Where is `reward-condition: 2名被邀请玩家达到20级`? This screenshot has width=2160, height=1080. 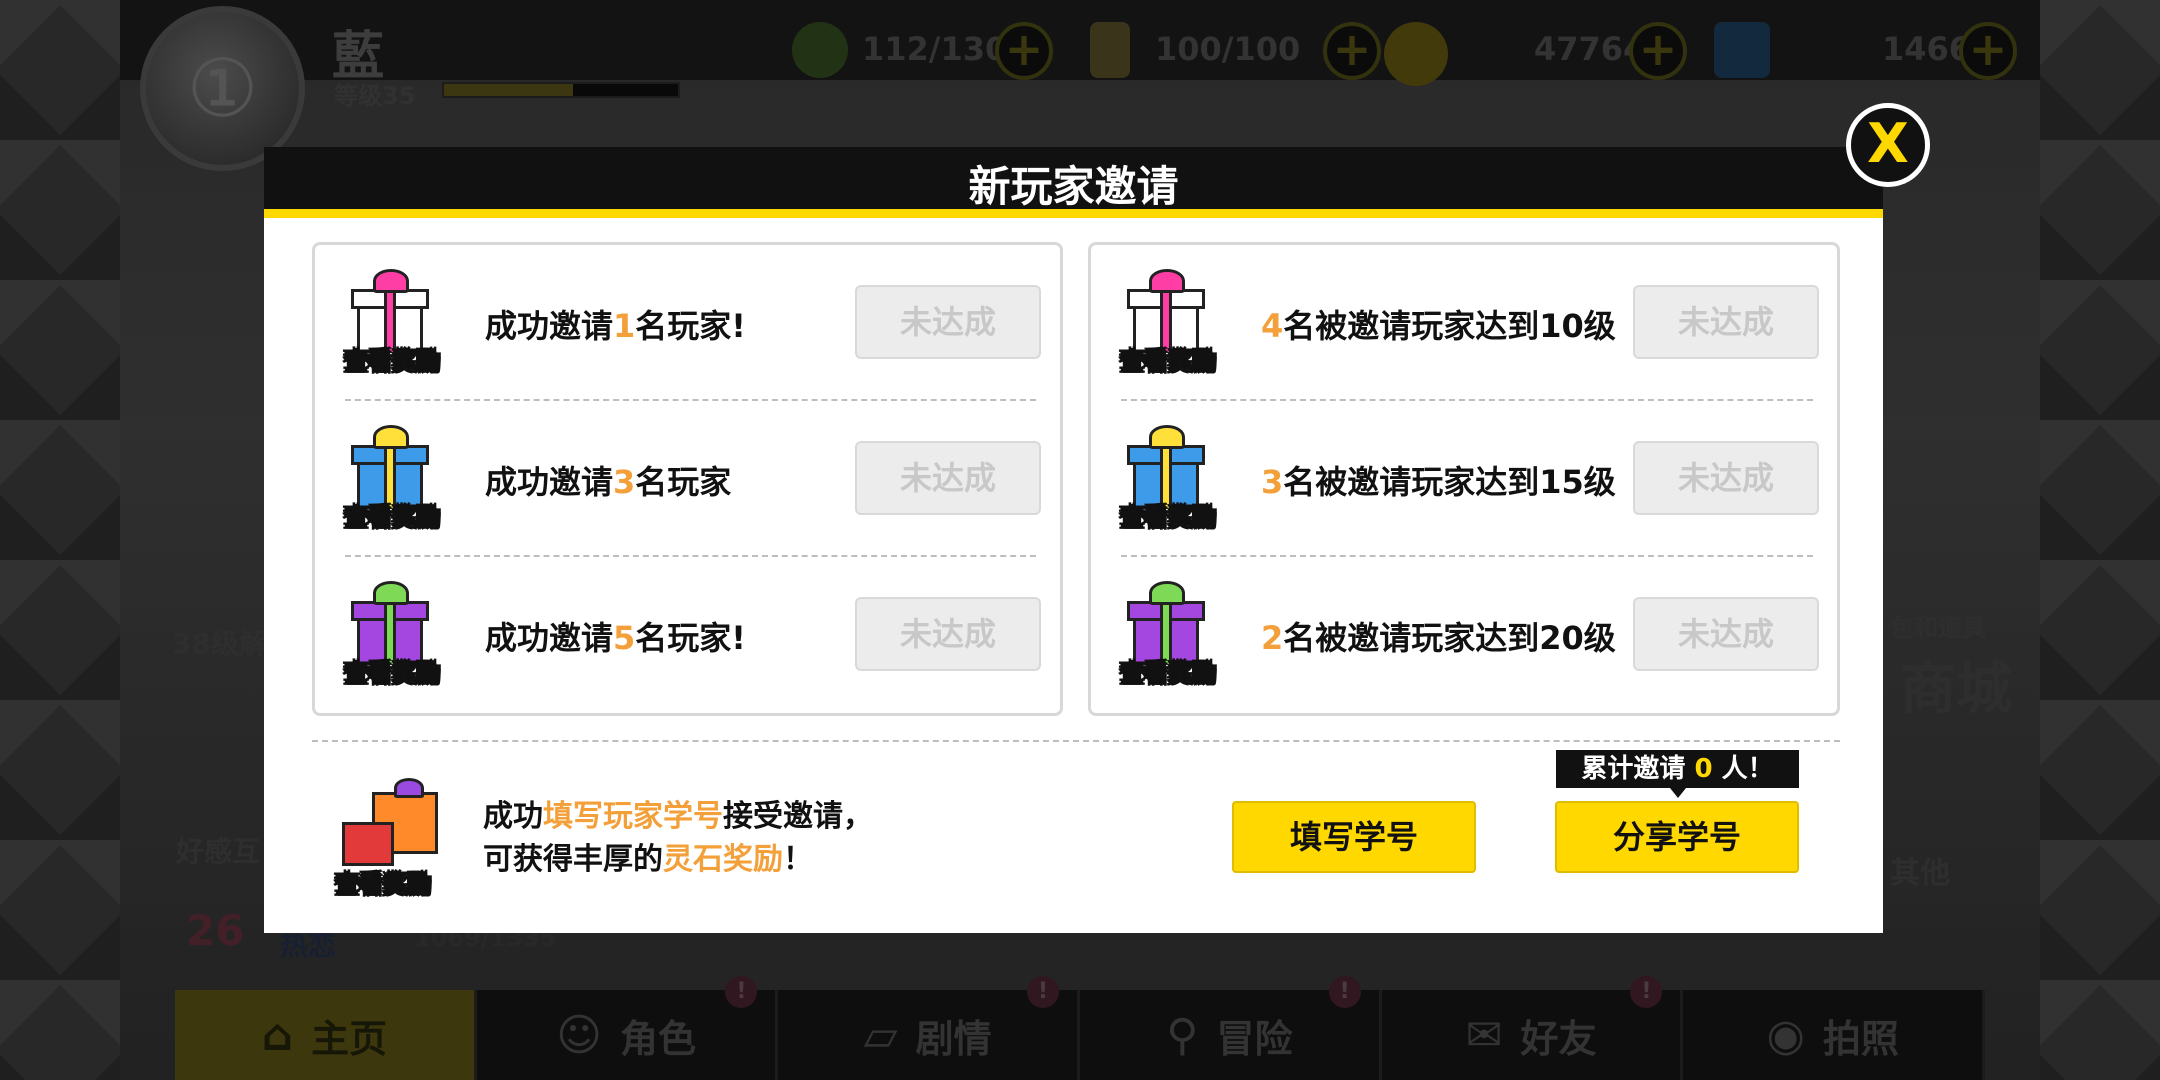
reward-condition: 2名被邀请玩家达到20级 is located at coordinates (1438, 636).